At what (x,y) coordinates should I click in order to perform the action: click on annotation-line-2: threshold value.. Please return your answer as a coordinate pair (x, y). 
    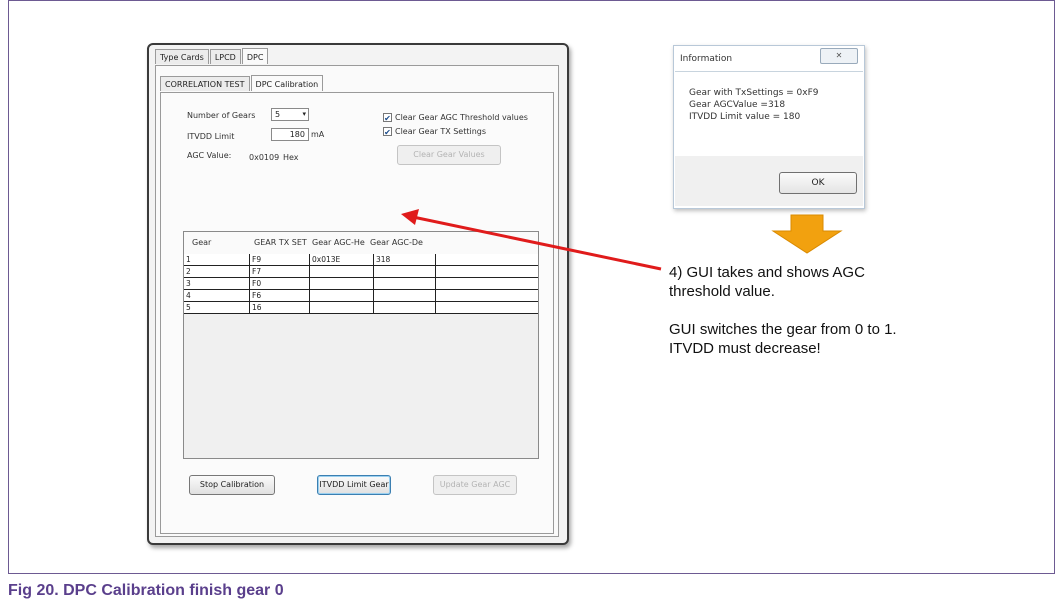
    Looking at the image, I should click on (722, 291).